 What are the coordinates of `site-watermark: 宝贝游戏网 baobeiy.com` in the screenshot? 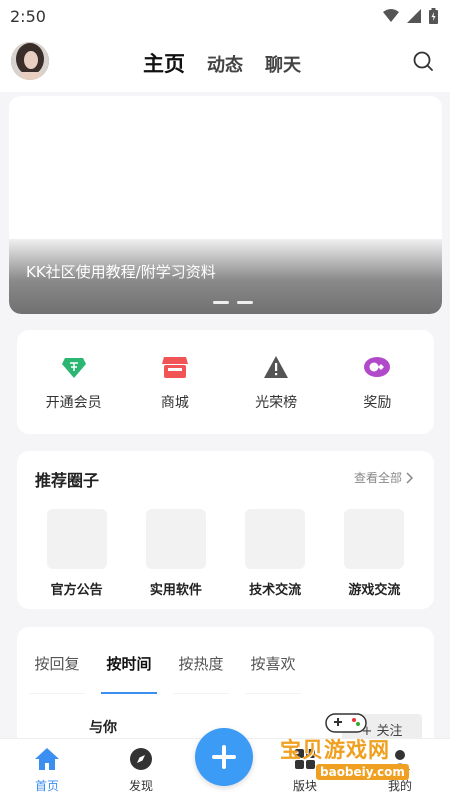 It's located at (347, 747).